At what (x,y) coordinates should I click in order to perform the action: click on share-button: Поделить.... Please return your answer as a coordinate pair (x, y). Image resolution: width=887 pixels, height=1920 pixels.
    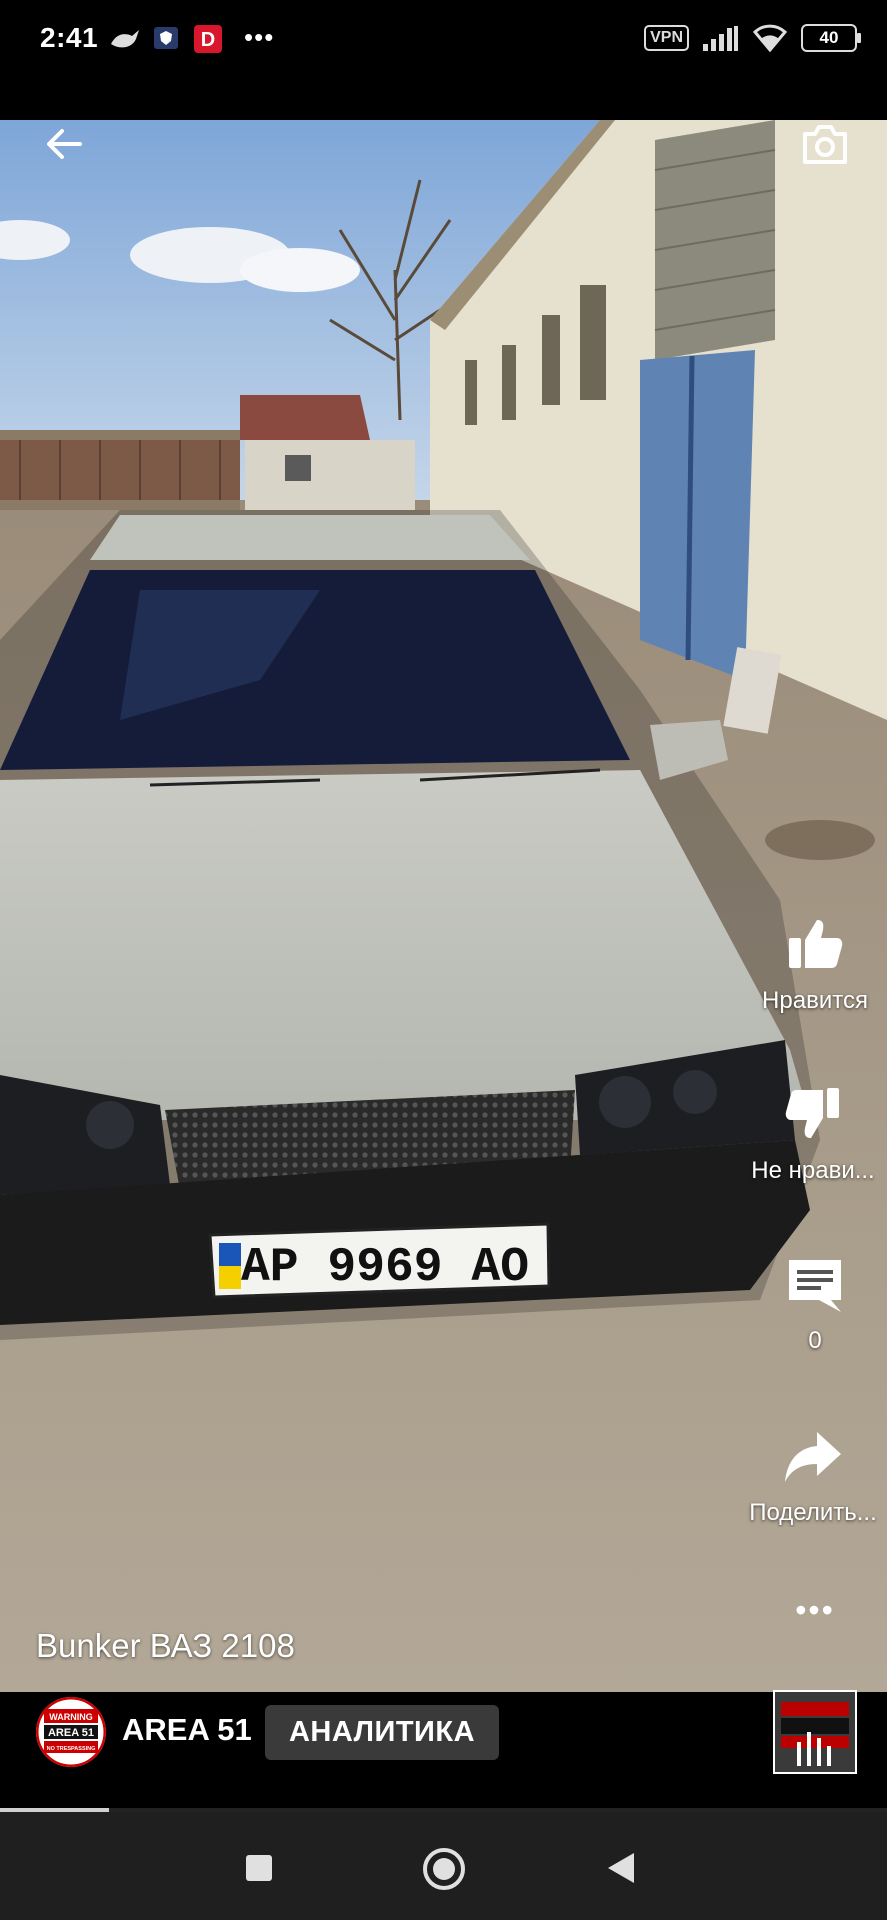
    Looking at the image, I should click on (810, 1475).